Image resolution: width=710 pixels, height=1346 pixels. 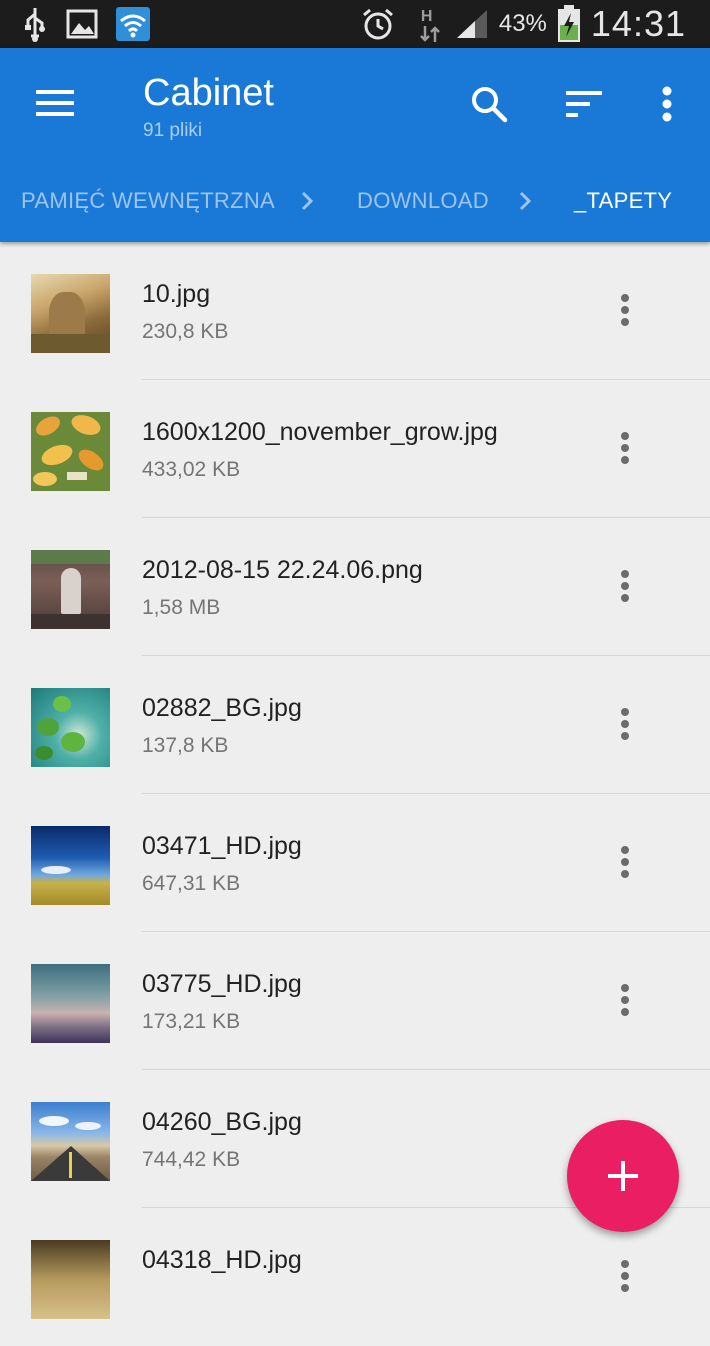 What do you see at coordinates (472, 24) in the screenshot?
I see `signal-icon` at bounding box center [472, 24].